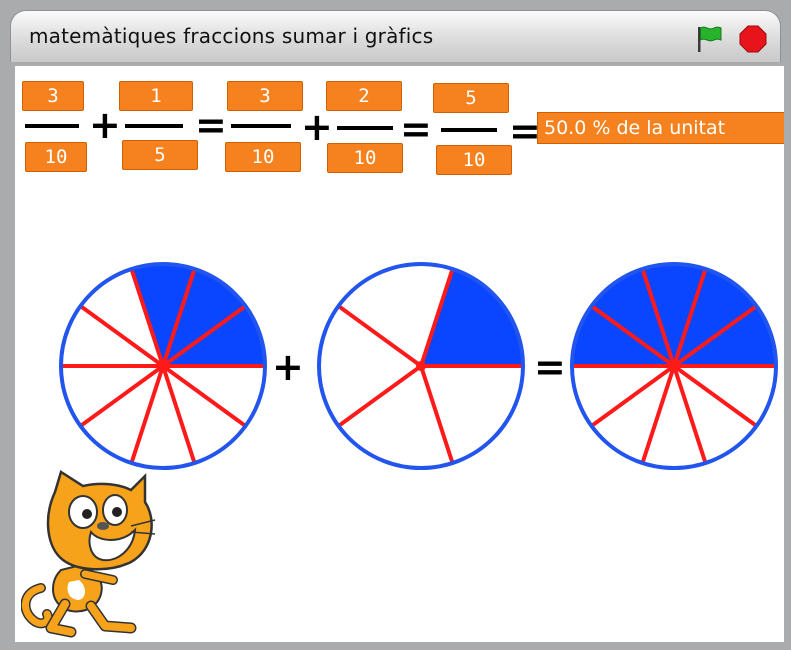 The height and width of the screenshot is (650, 791). What do you see at coordinates (89, 555) in the screenshot?
I see `scratch-cat-sprite` at bounding box center [89, 555].